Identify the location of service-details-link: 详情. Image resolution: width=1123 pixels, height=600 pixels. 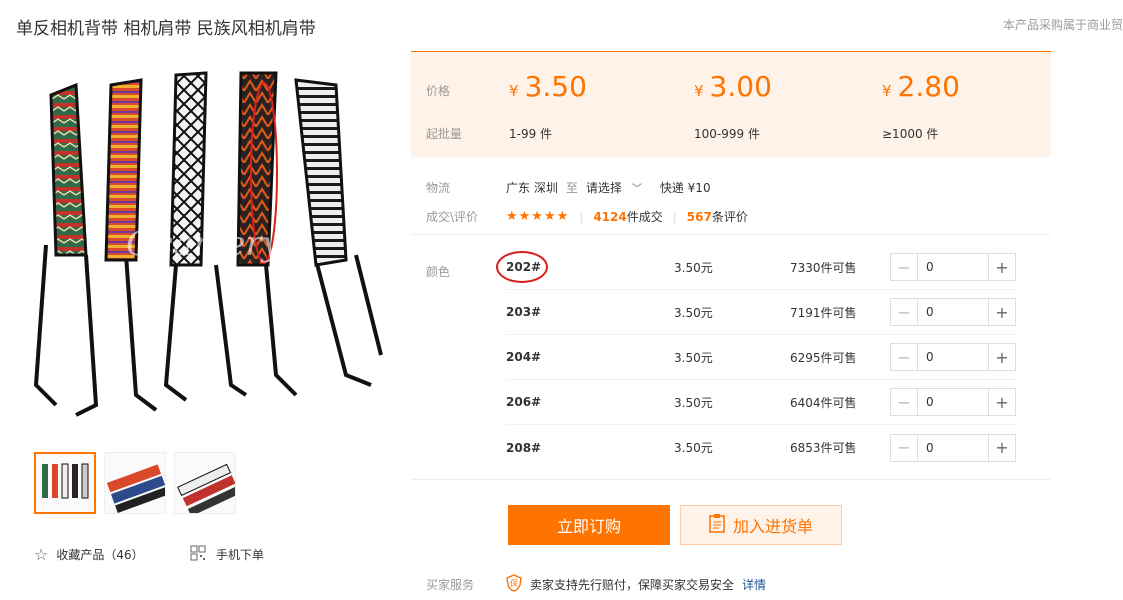
(754, 584).